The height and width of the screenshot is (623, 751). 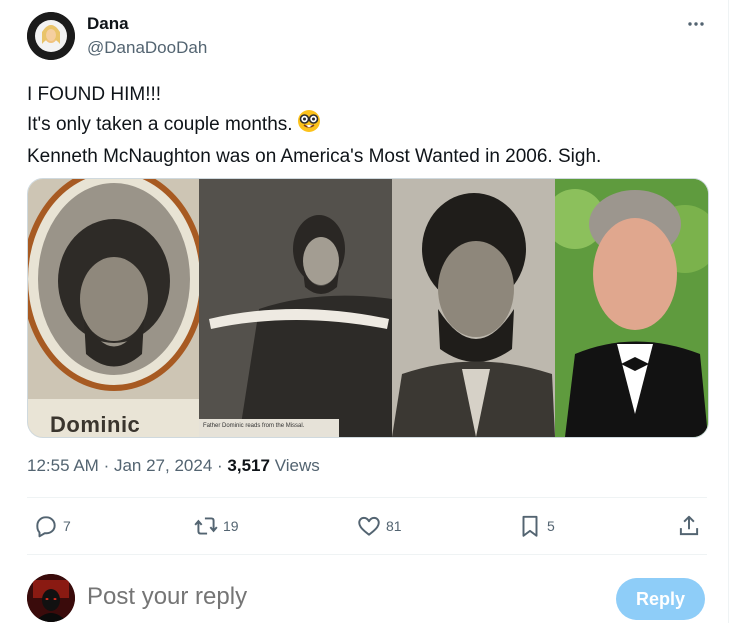 I want to click on tweet-line-2: It's only taken a couple months., so click(x=367, y=125).